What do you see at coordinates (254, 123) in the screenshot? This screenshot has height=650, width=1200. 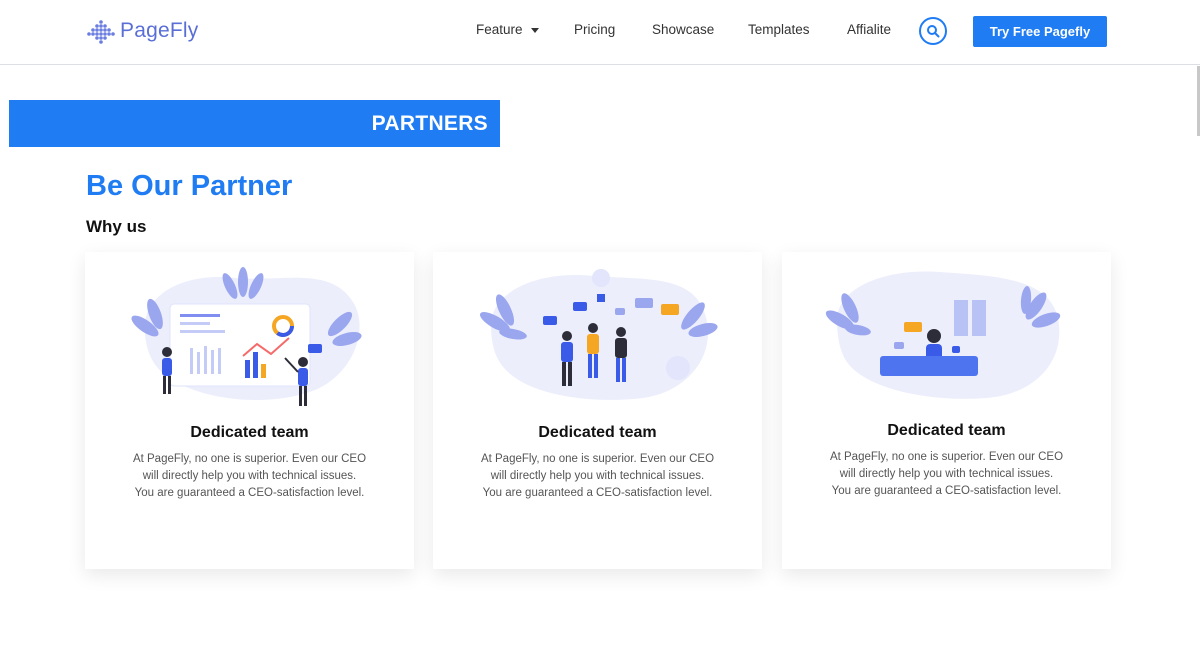 I see `partners-banner: PARTNERS` at bounding box center [254, 123].